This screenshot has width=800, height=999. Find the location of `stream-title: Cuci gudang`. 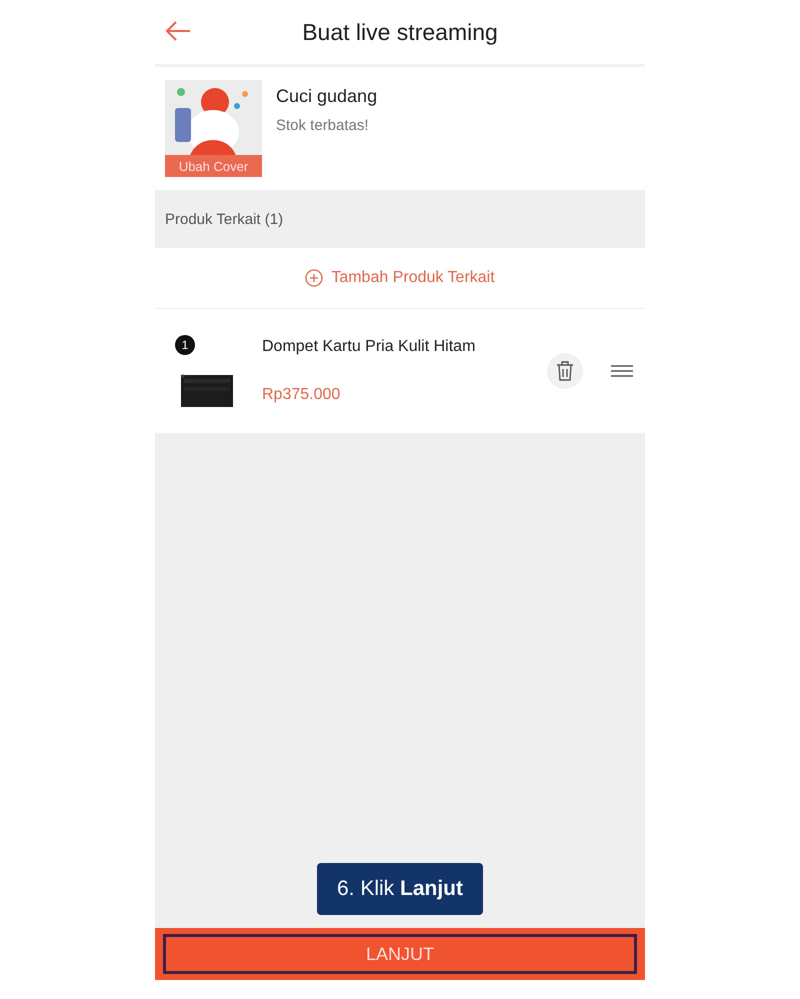

stream-title: Cuci gudang is located at coordinates (327, 96).